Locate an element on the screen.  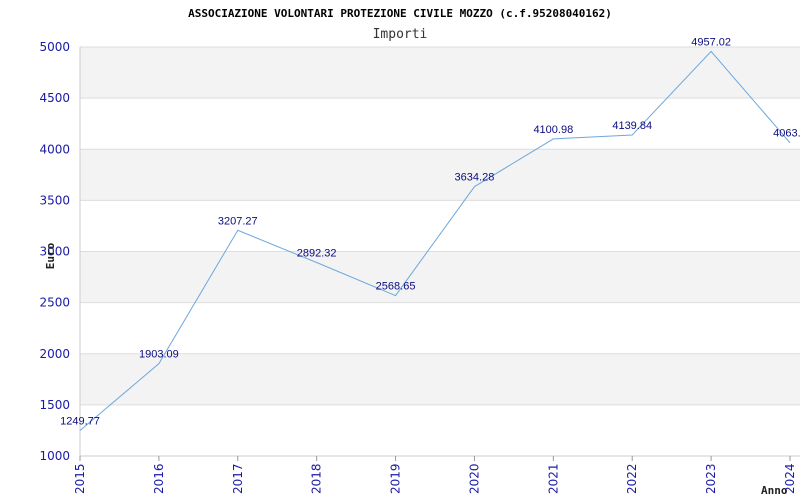
x-tick-label: 2017 is located at coordinates (238, 478).